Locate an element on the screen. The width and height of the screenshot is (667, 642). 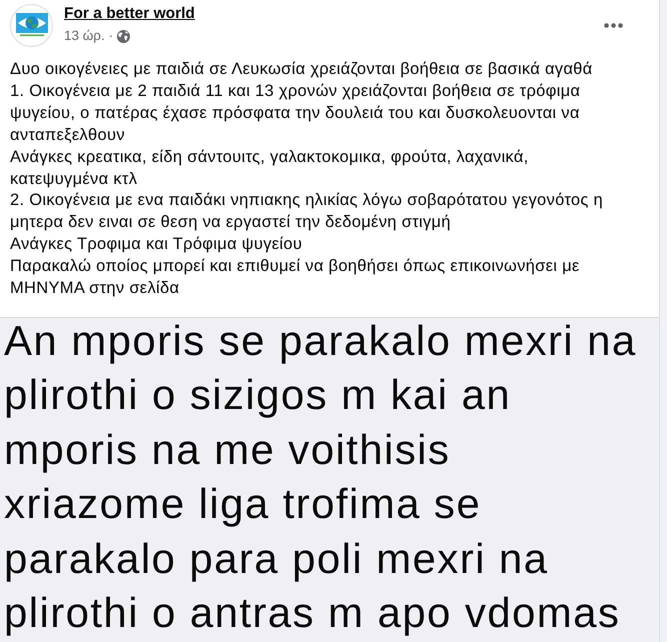
post-paragraph: Παρακαλώ οποίος μπορεί και επιθυμεί να βοηθήσει όπως επικοινωνήσει με ΜΗΝΥΜΑ στην σελίδα is located at coordinates (295, 278).